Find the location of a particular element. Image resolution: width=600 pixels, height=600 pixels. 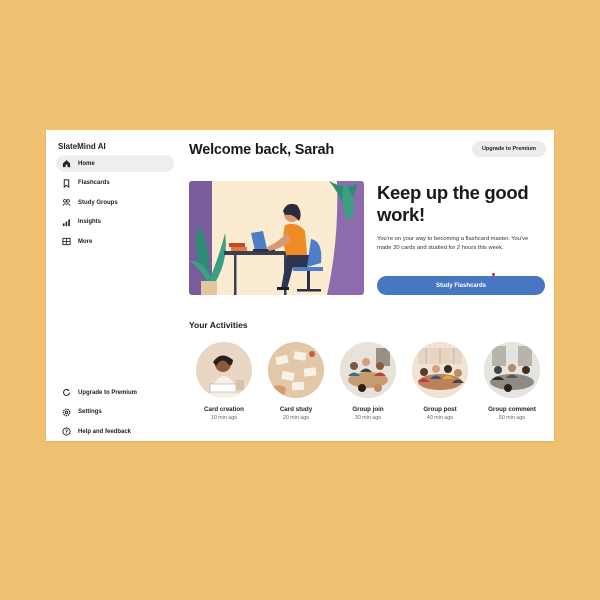

activity-time: 50 min ago is located at coordinates (512, 418).